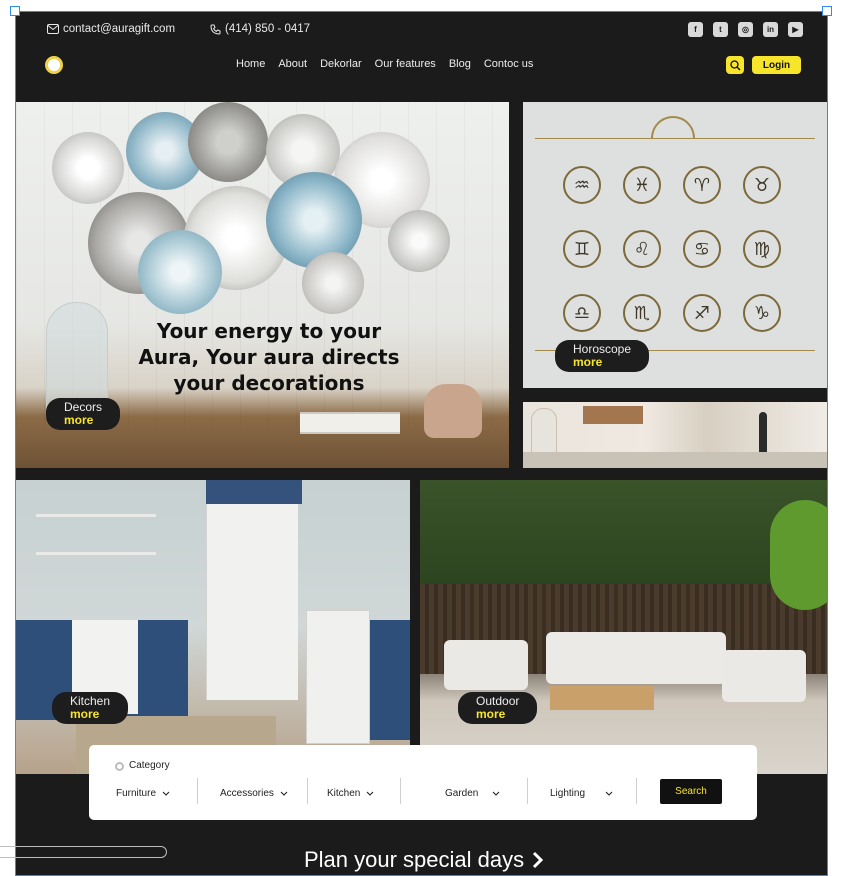 The width and height of the screenshot is (841, 876). Describe the element at coordinates (642, 313) in the screenshot. I see `scorpio-icon: ♏` at that location.